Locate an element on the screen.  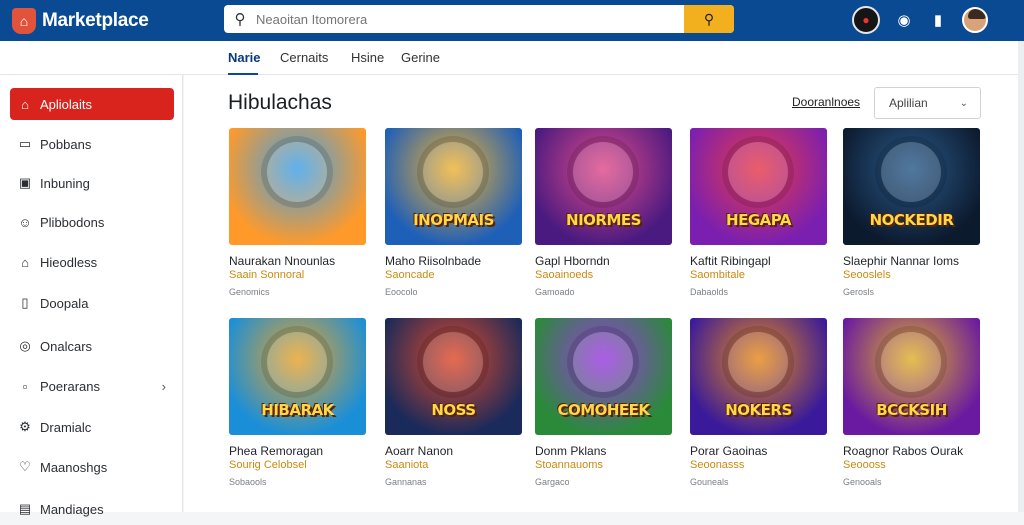
notification-icon: ◉ is located at coordinates (904, 20).